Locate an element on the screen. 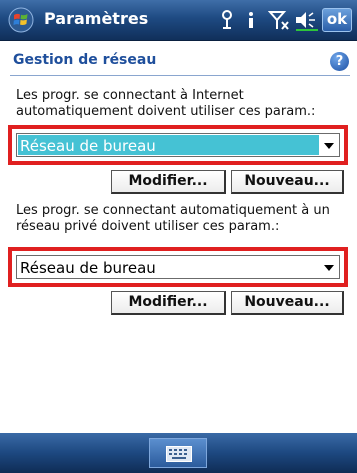 The image size is (357, 473). private-network-dropdown: Réseau de bureau is located at coordinates (178, 267).